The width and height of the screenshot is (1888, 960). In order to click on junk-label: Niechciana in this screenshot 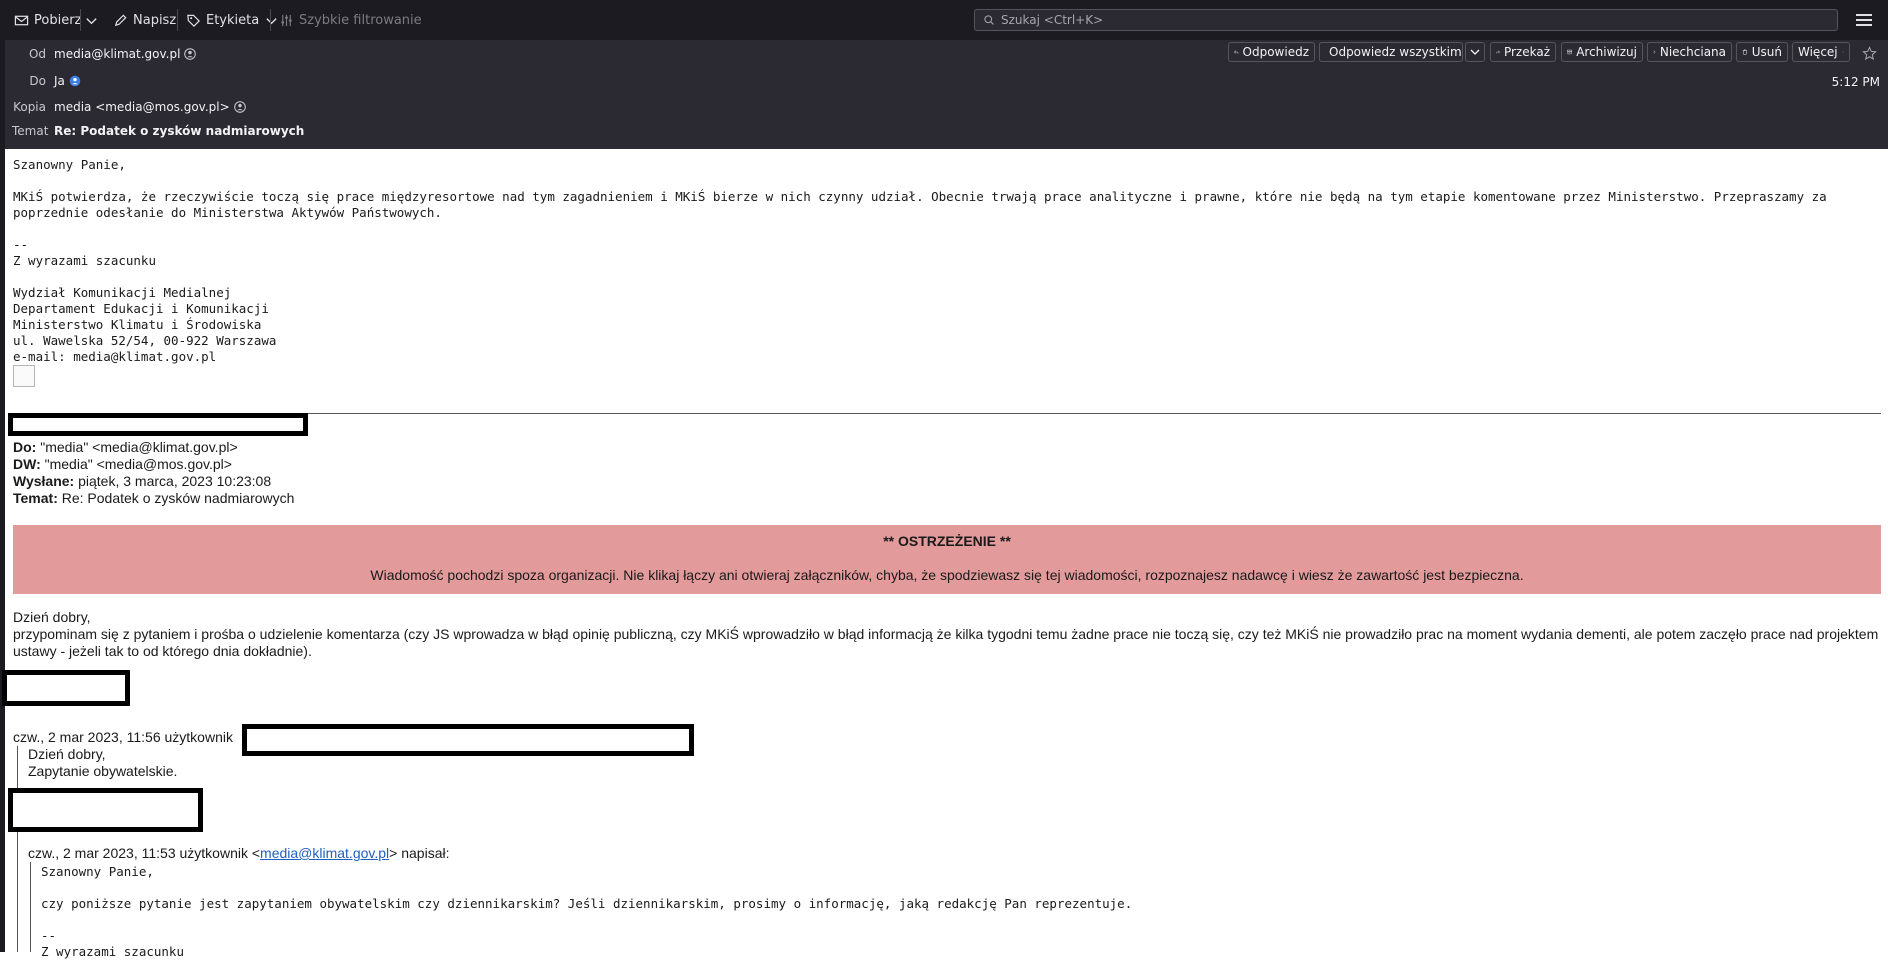, I will do `click(1692, 52)`.